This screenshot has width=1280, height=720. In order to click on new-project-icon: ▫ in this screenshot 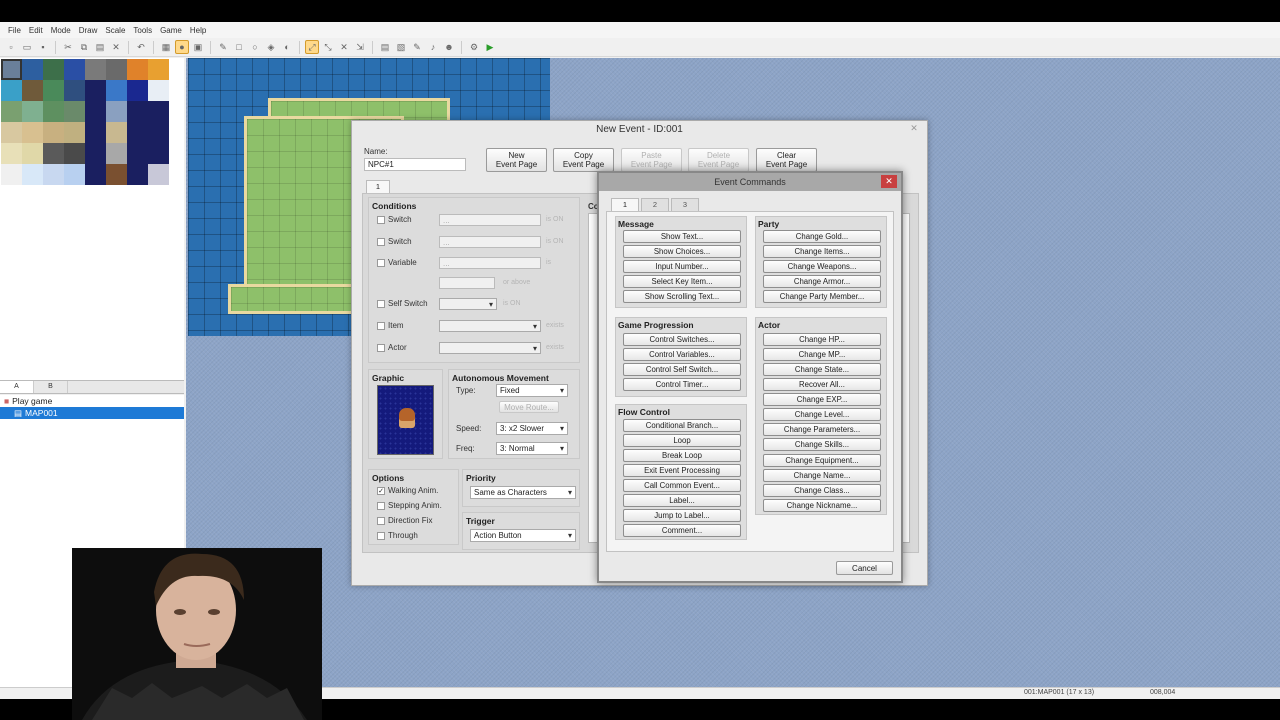, I will do `click(11, 47)`.